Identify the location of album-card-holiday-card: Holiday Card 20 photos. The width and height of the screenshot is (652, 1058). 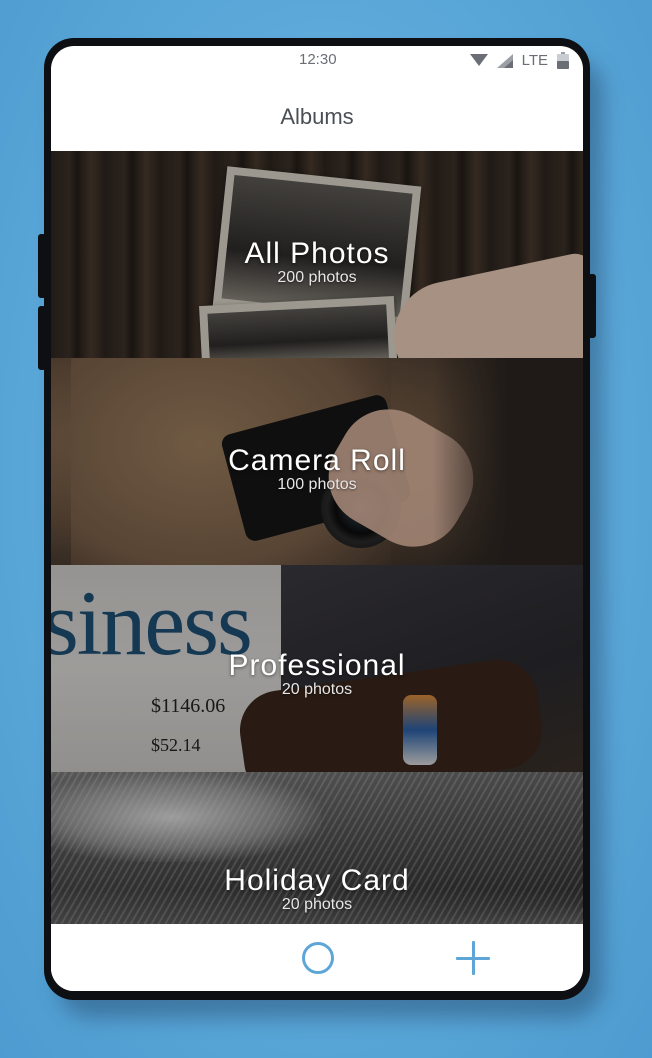
(317, 848).